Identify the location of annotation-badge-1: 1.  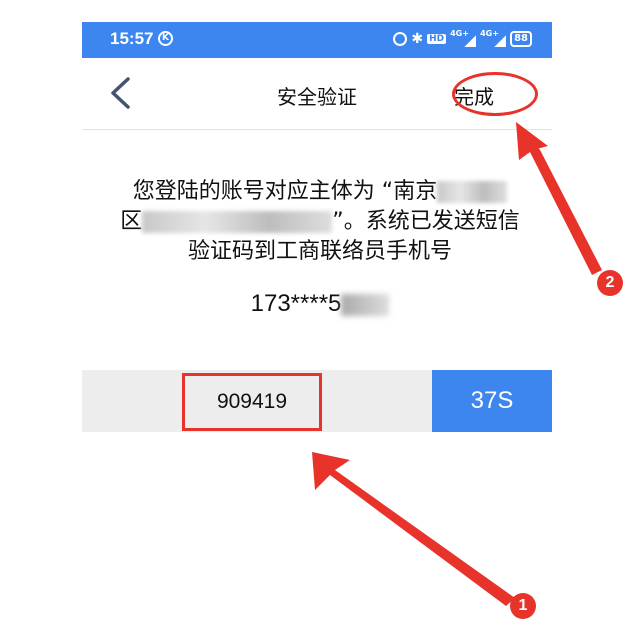
(523, 606).